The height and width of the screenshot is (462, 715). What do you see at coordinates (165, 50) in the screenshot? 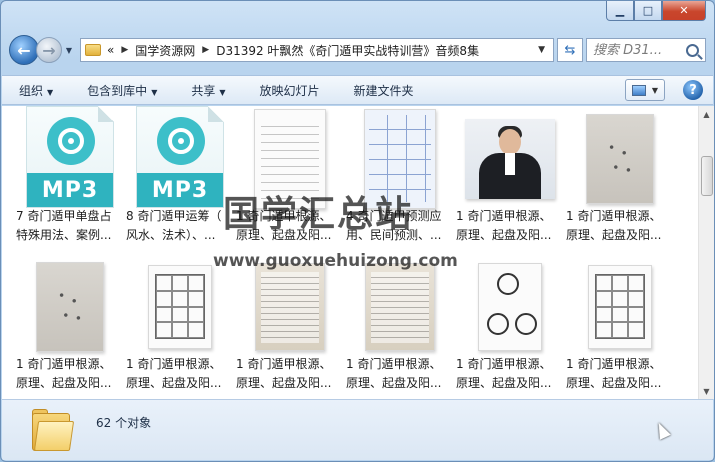
I see `breadcrumb-item-root: 国学资源网` at bounding box center [165, 50].